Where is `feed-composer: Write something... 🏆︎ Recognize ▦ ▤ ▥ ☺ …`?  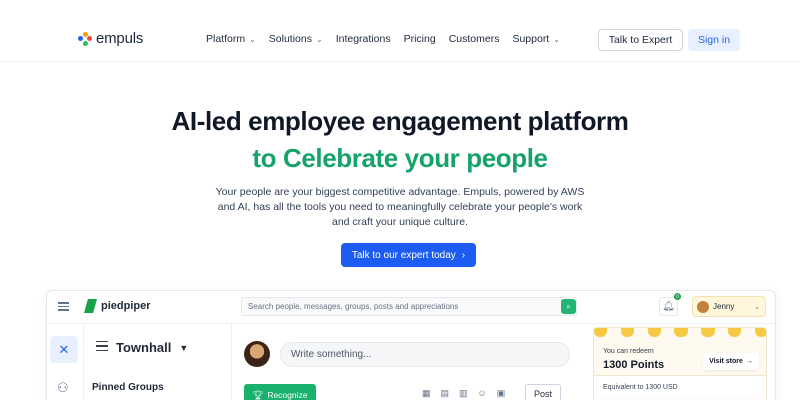 feed-composer: Write something... 🏆︎ Recognize ▦ ▤ ▥ ☺ … is located at coordinates (404, 362).